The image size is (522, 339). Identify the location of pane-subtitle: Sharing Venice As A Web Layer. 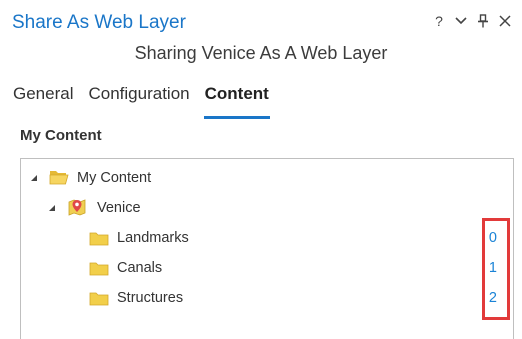
(261, 53).